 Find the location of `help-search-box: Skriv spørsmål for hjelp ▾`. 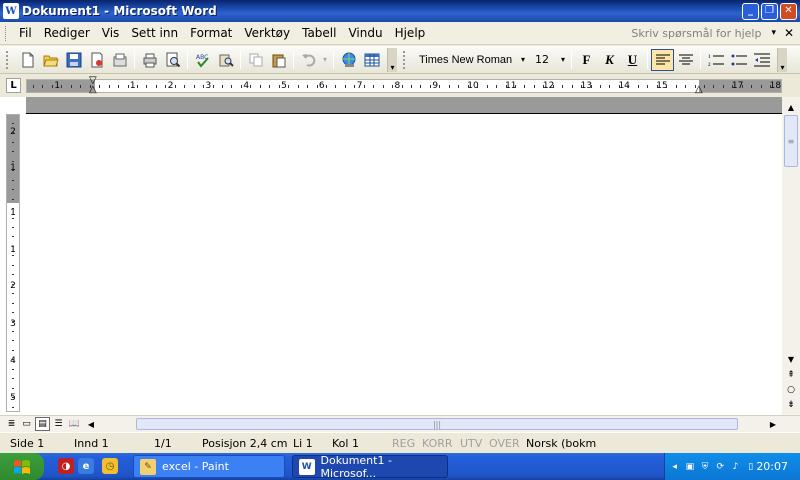

help-search-box: Skriv spørsmål for hjelp ▾ is located at coordinates (703, 33).